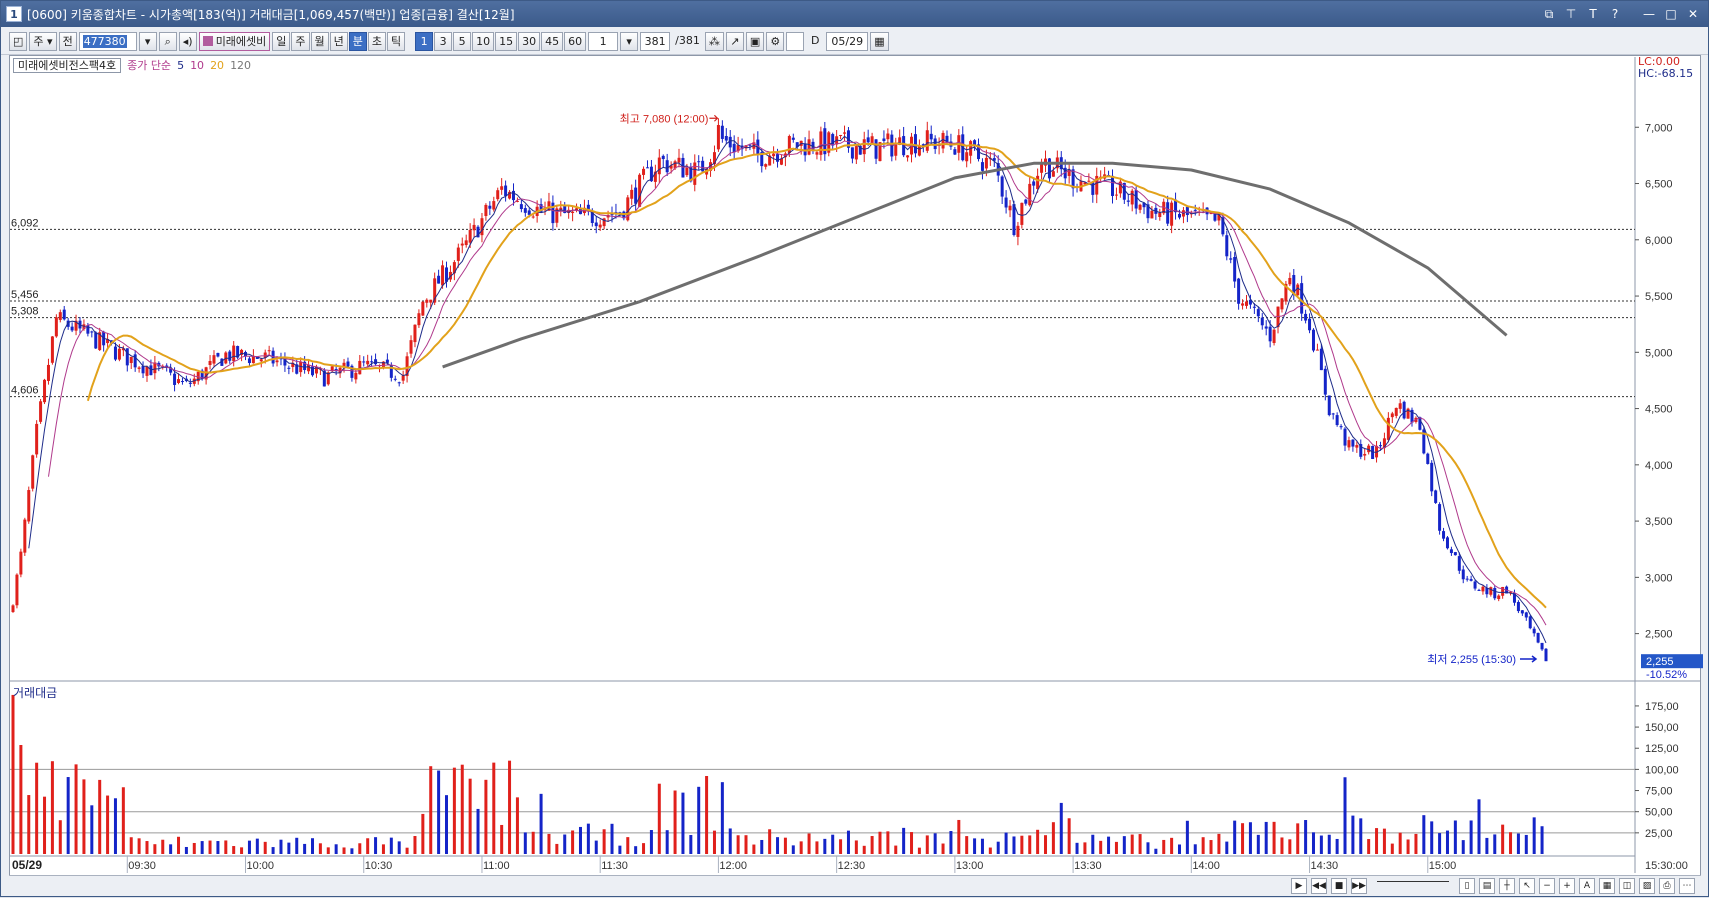 Image resolution: width=1709 pixels, height=898 pixels. What do you see at coordinates (1587, 885) in the screenshot?
I see `text-tool-icon: A` at bounding box center [1587, 885].